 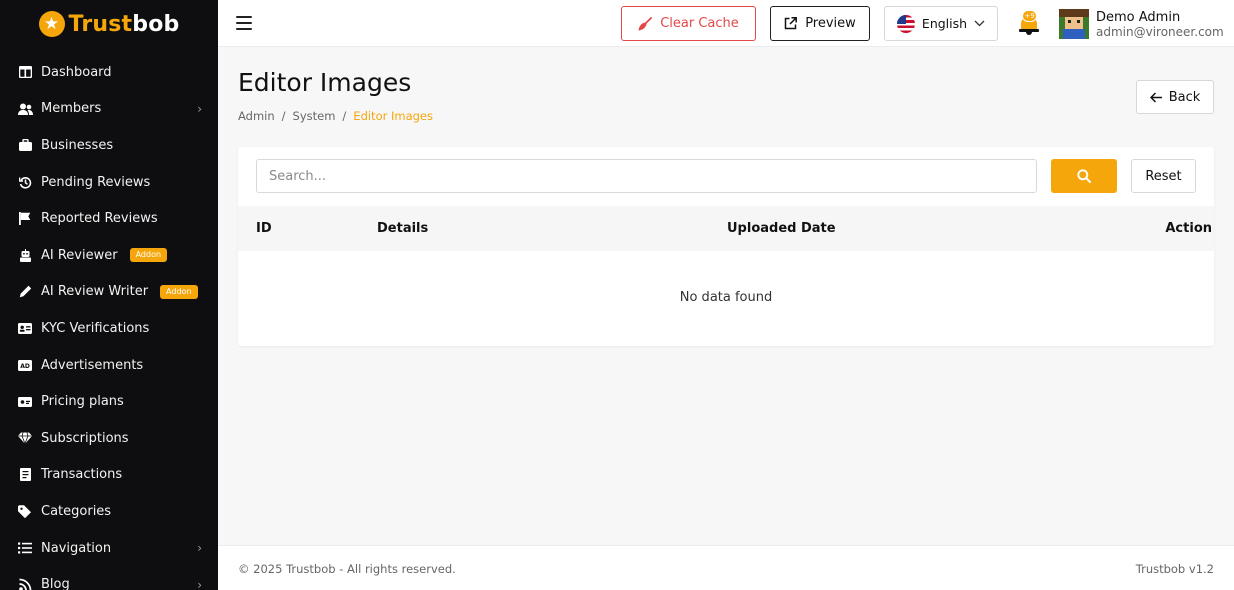 What do you see at coordinates (25, 402) in the screenshot?
I see `money-icon` at bounding box center [25, 402].